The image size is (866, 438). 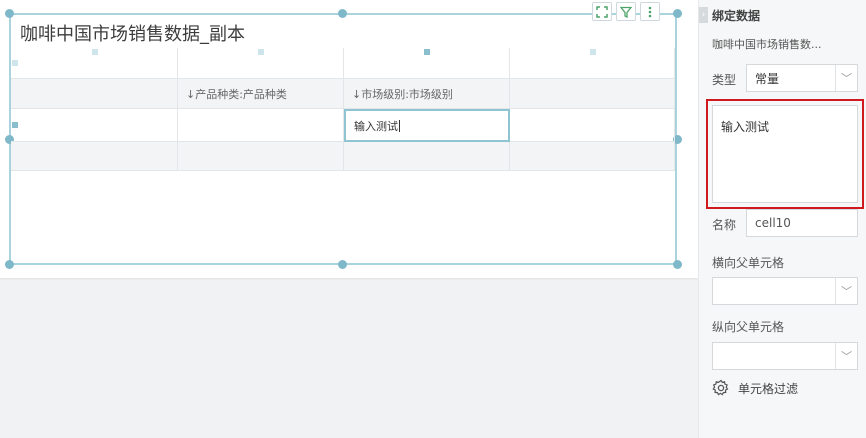 What do you see at coordinates (132, 34) in the screenshot?
I see `widget-title: 咖啡中国市场销售数据_副本` at bounding box center [132, 34].